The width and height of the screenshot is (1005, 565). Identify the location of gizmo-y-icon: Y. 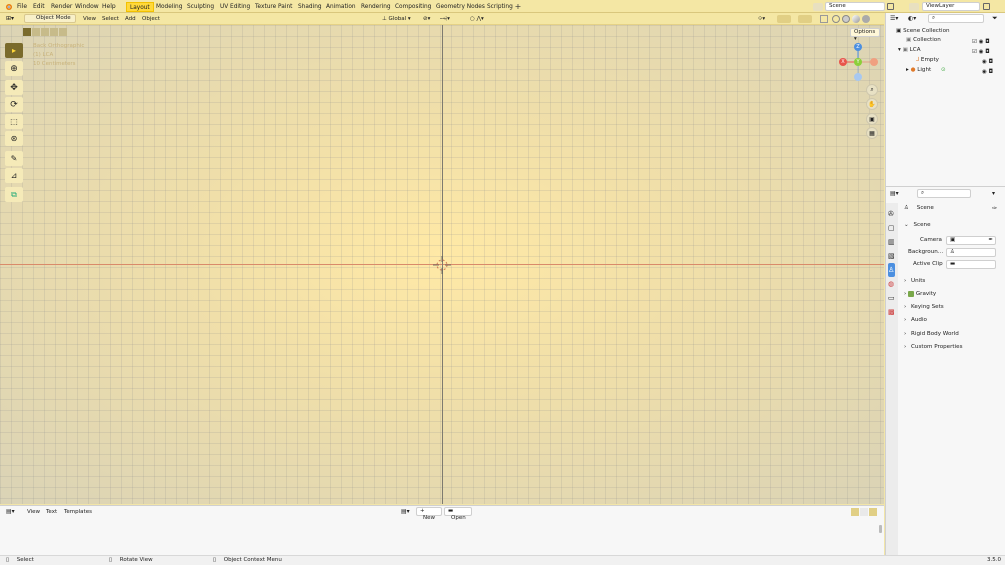
(858, 62).